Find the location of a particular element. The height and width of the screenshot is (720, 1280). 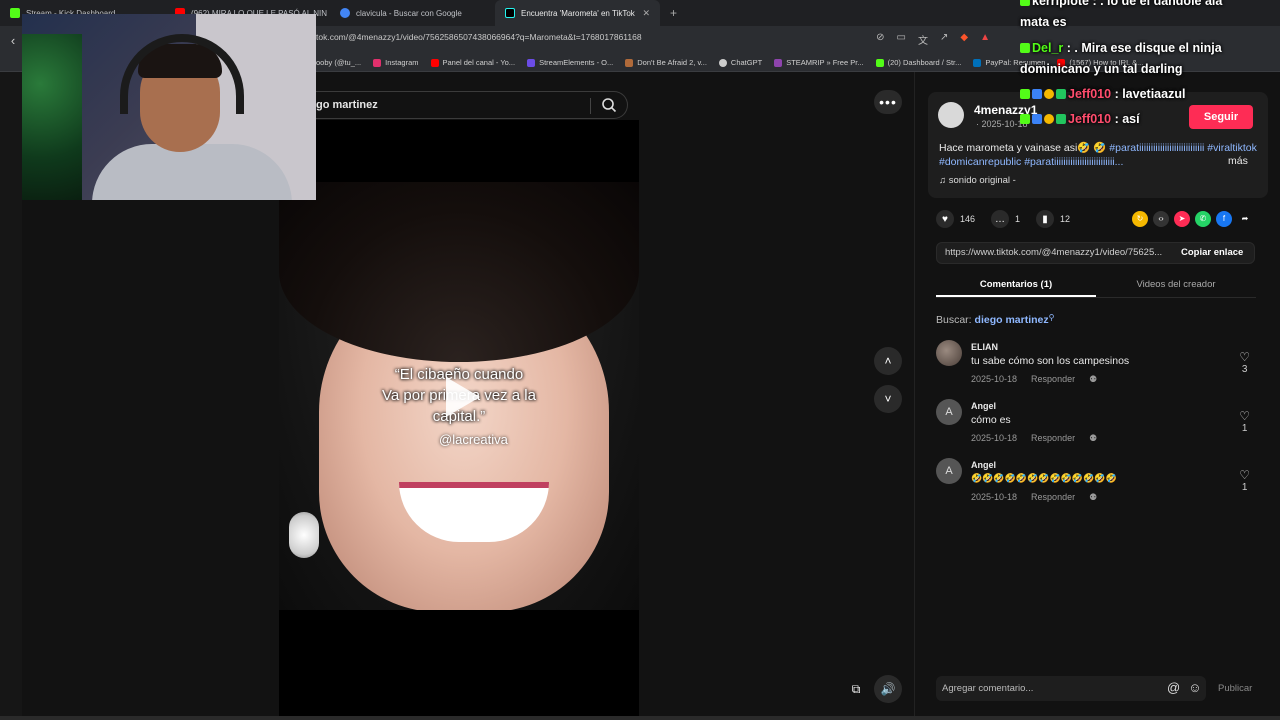

close-tab-icon: ✕ is located at coordinates (646, 13).